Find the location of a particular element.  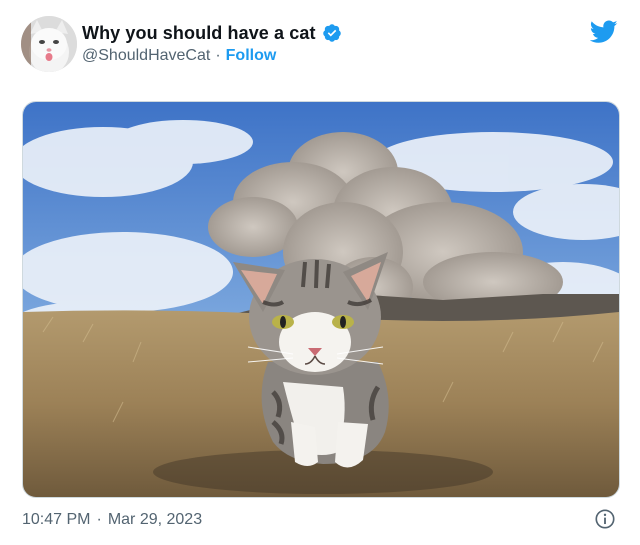

author-handle-row: @ShouldHaveCat · Follow is located at coordinates (179, 56).